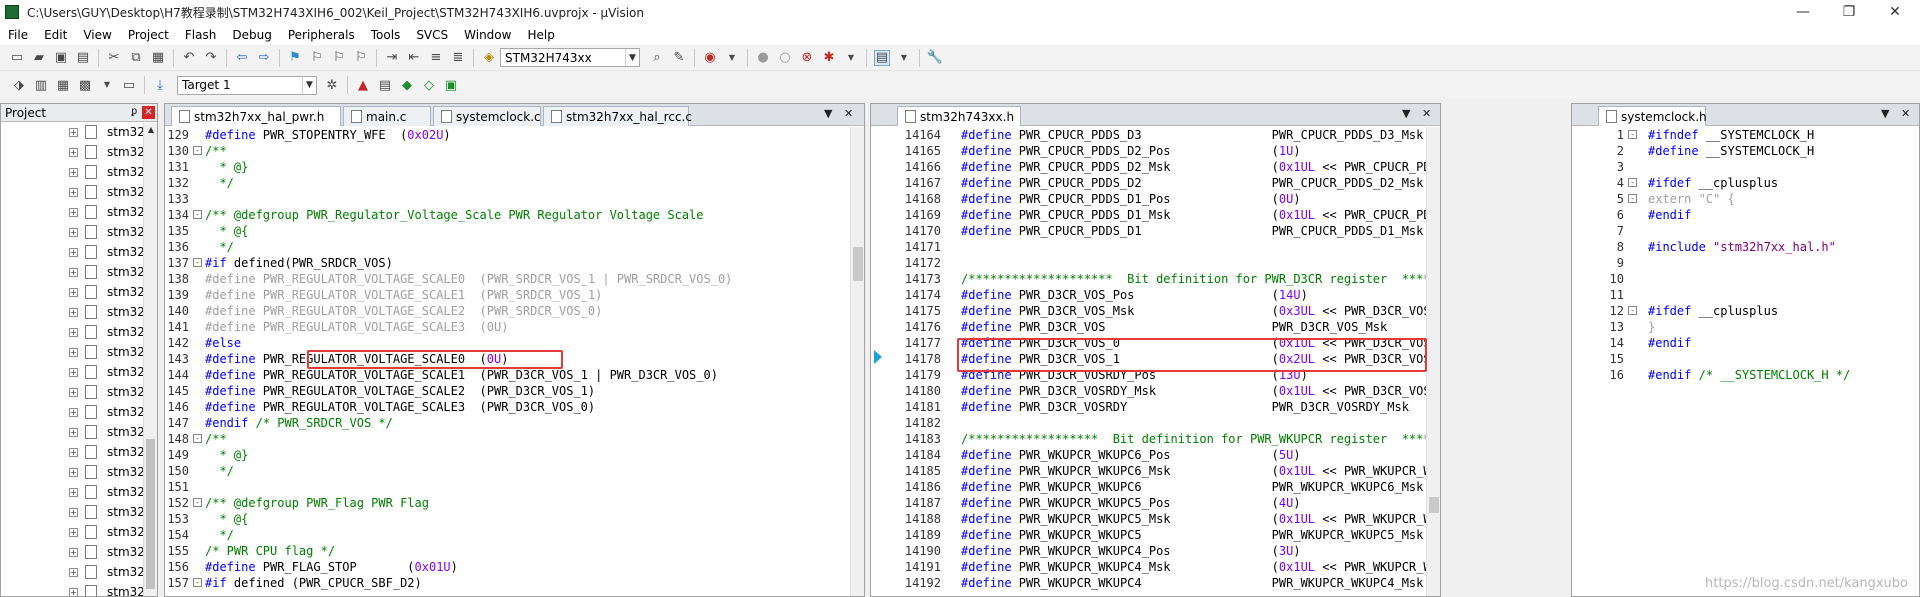 This screenshot has width=1920, height=597. I want to click on undo-icon: ↶, so click(189, 58).